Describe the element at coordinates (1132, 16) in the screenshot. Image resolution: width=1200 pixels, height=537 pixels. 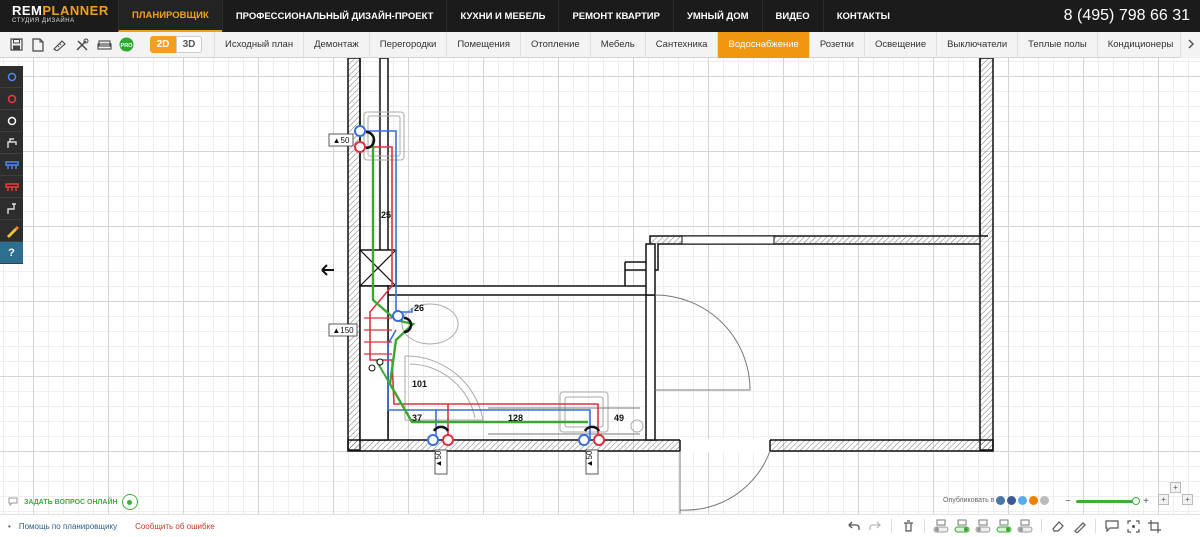
I see `phone-number: 8 (495) 798 66 31` at that location.